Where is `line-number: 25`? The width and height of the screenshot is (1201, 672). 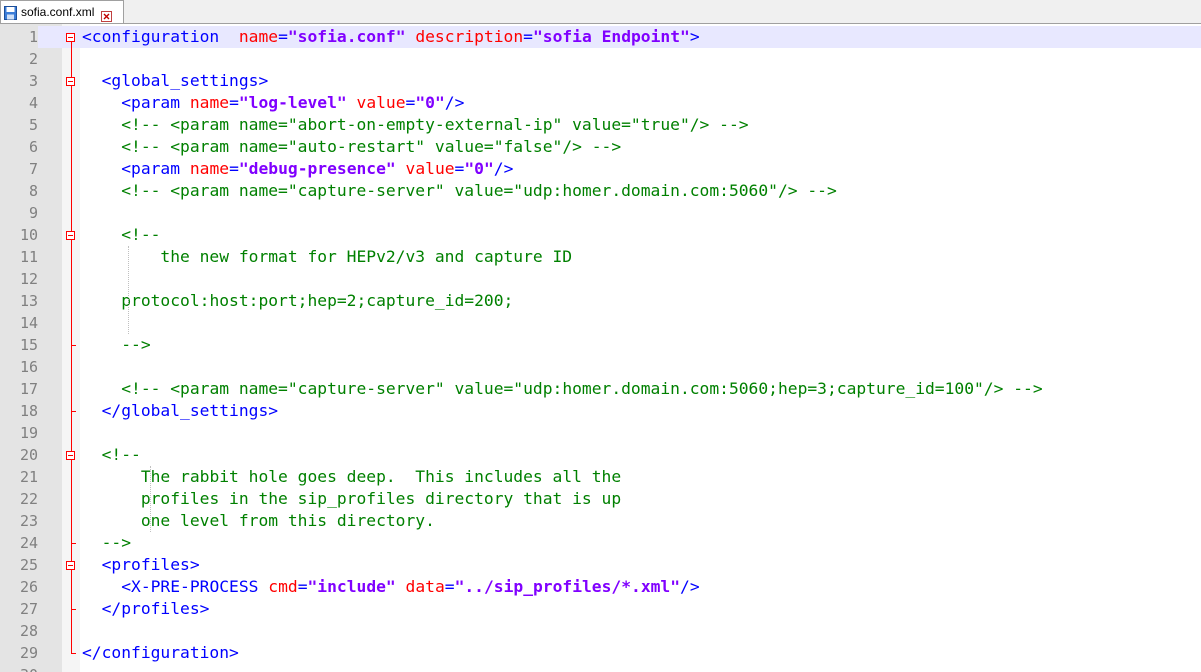
line-number: 25 is located at coordinates (28, 565).